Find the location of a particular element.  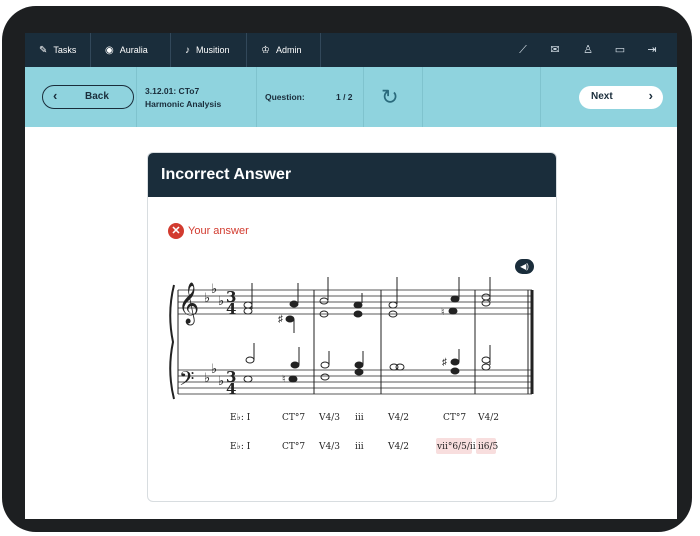

answer-chord-incorrect: ii6/5 is located at coordinates (488, 447).